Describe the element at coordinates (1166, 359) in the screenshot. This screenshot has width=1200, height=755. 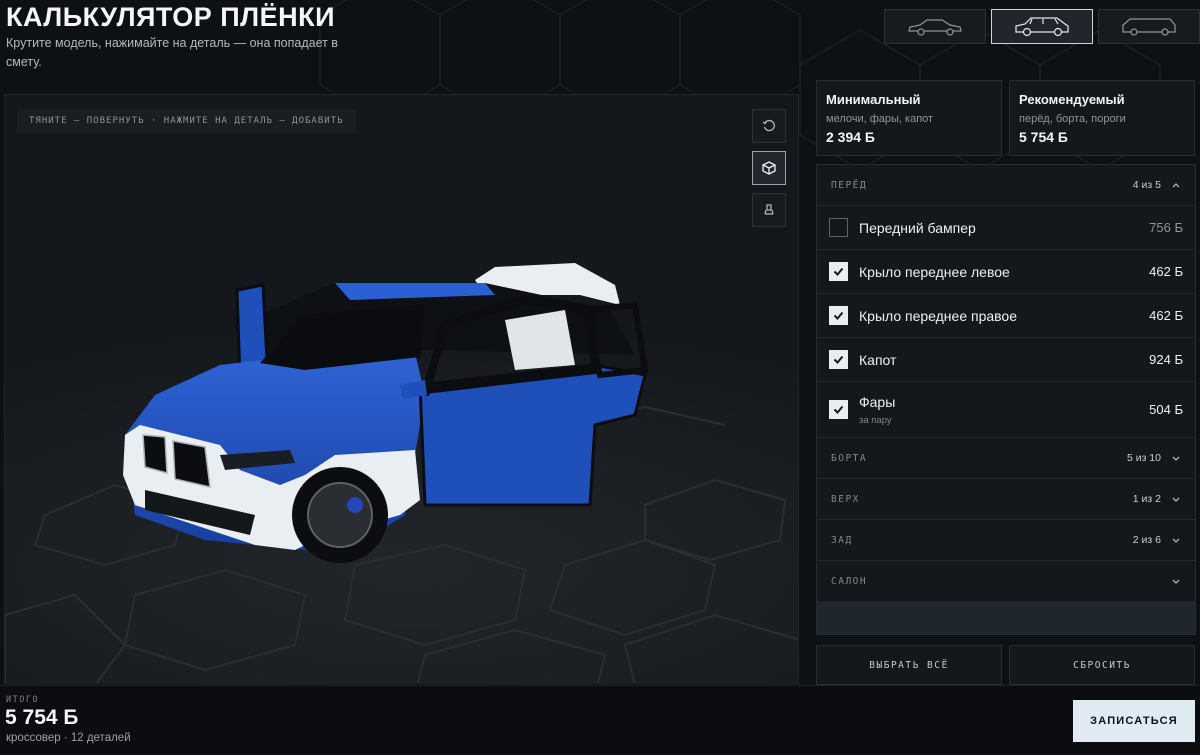
I see `part-price: 924 Ƃ` at that location.